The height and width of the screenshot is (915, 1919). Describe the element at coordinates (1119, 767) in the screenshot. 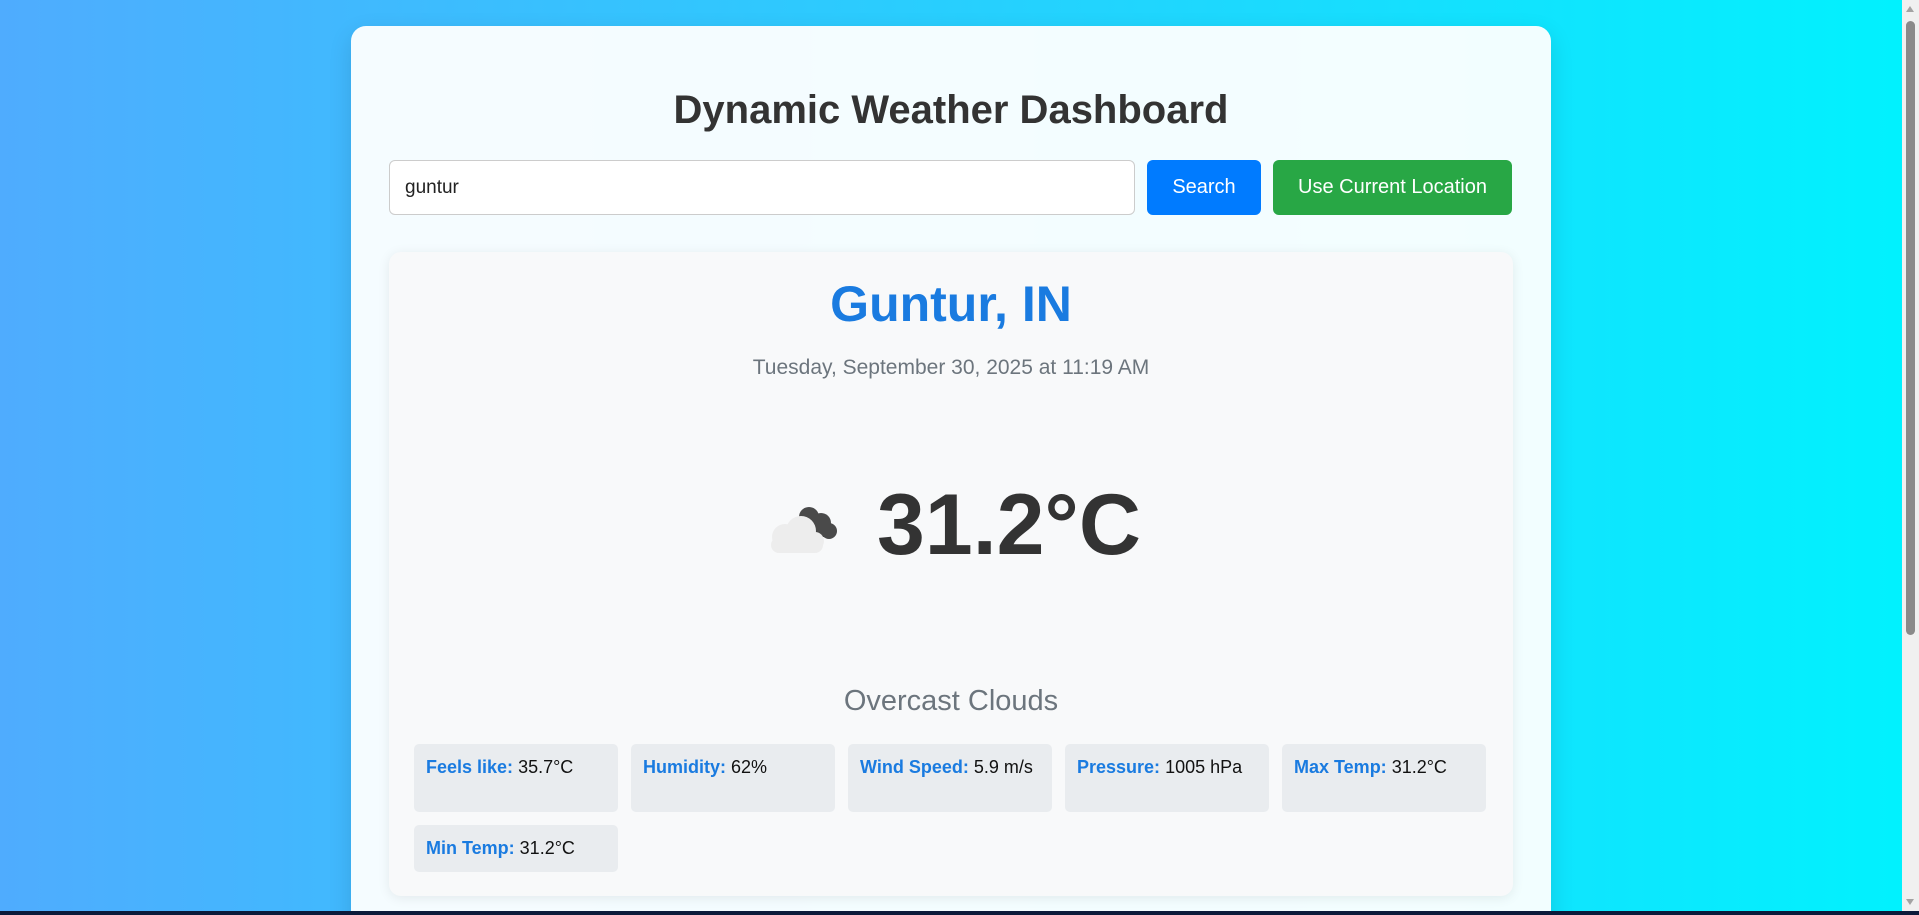

I see `detail-label: Pressure:` at that location.